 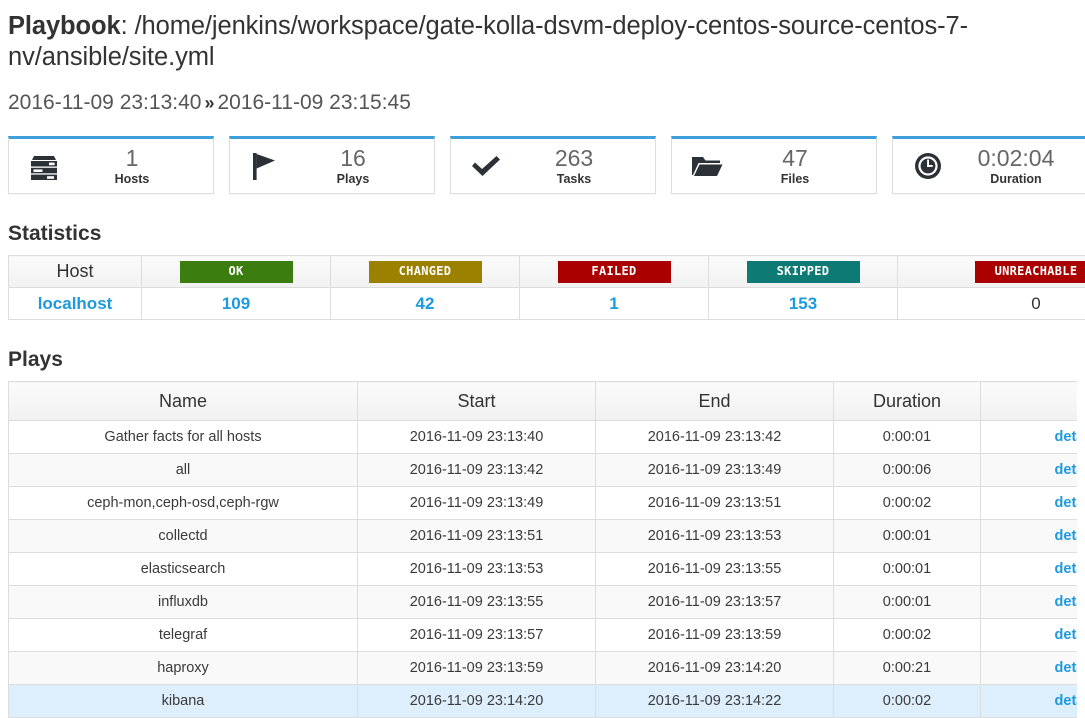 I want to click on ok-count-link: 109, so click(x=236, y=303).